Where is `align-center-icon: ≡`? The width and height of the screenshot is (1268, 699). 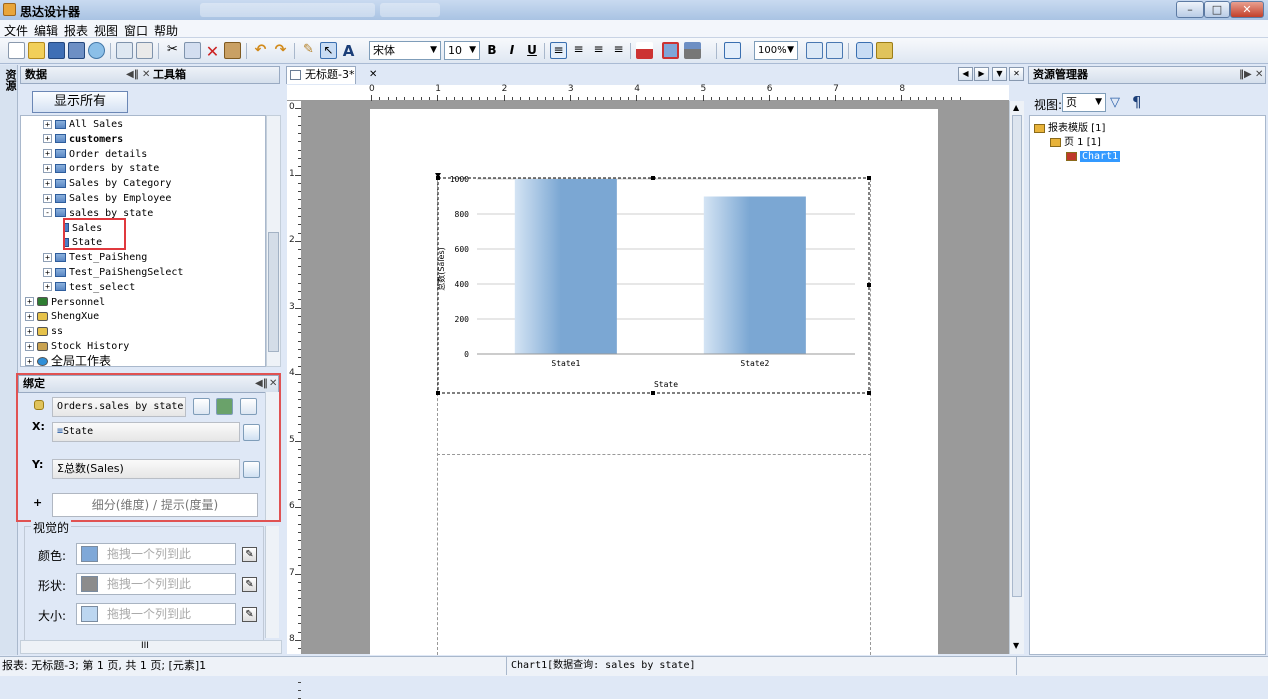 align-center-icon: ≡ is located at coordinates (578, 50).